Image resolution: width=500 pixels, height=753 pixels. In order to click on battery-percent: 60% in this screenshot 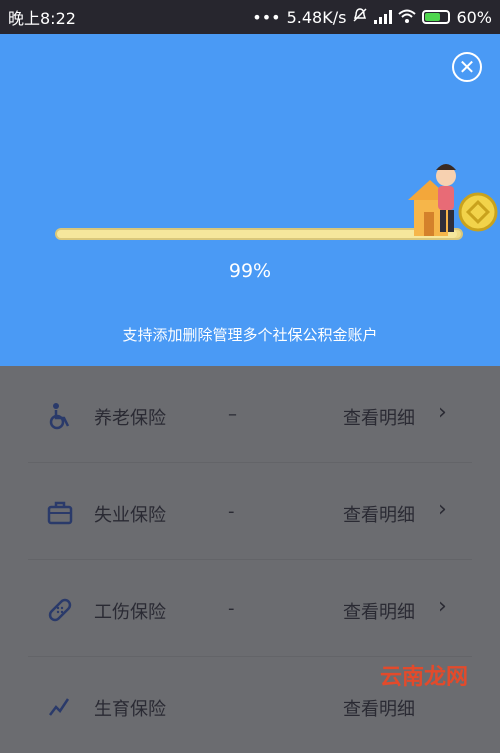, I will do `click(474, 17)`.